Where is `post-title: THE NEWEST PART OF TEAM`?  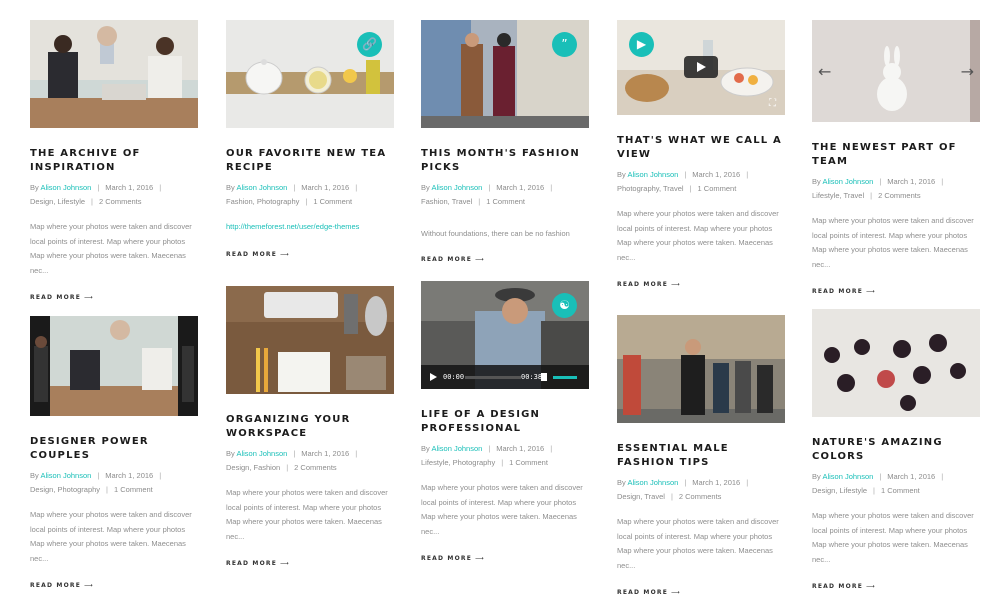 post-title: THE NEWEST PART OF TEAM is located at coordinates (896, 155).